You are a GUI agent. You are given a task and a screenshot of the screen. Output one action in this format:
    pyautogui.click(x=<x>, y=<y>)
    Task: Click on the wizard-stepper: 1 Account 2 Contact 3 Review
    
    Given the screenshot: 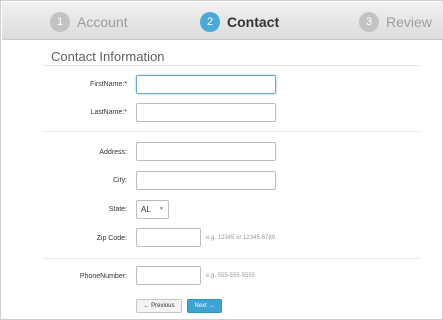 What is the action you would take?
    pyautogui.click(x=222, y=21)
    